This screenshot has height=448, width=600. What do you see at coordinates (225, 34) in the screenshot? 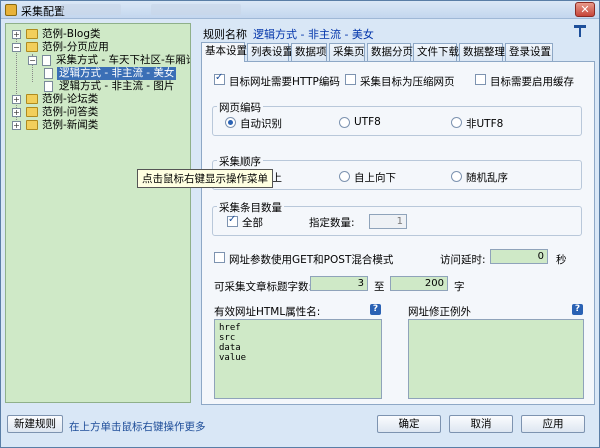
I see `rule-name-label: 规则名称` at bounding box center [225, 34].